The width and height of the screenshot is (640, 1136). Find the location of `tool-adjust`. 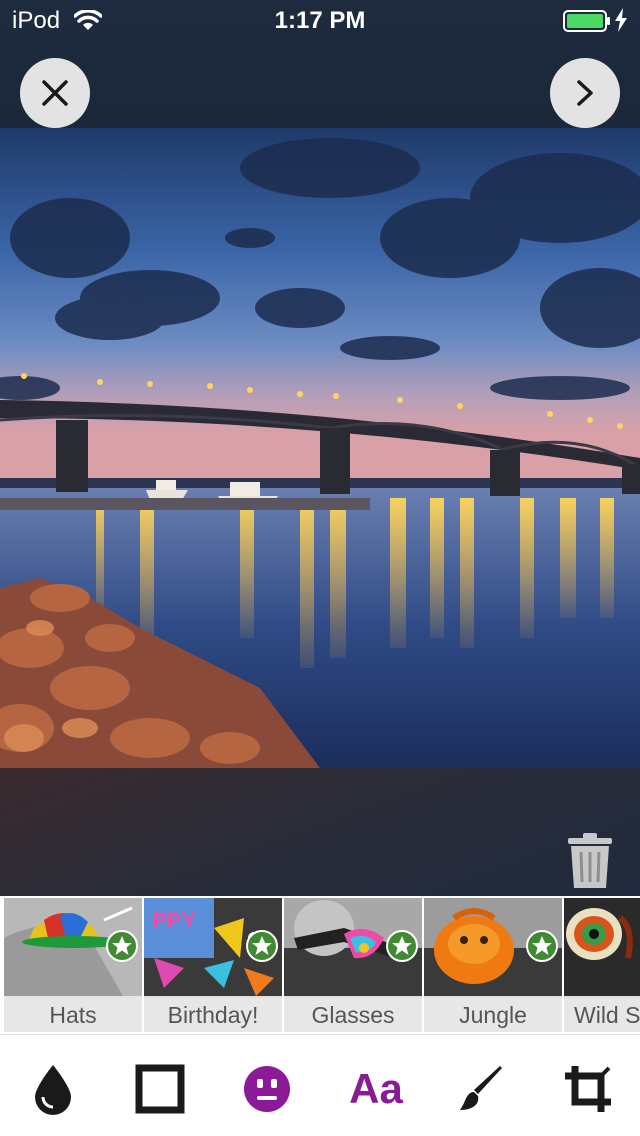

tool-adjust is located at coordinates (53, 1089).